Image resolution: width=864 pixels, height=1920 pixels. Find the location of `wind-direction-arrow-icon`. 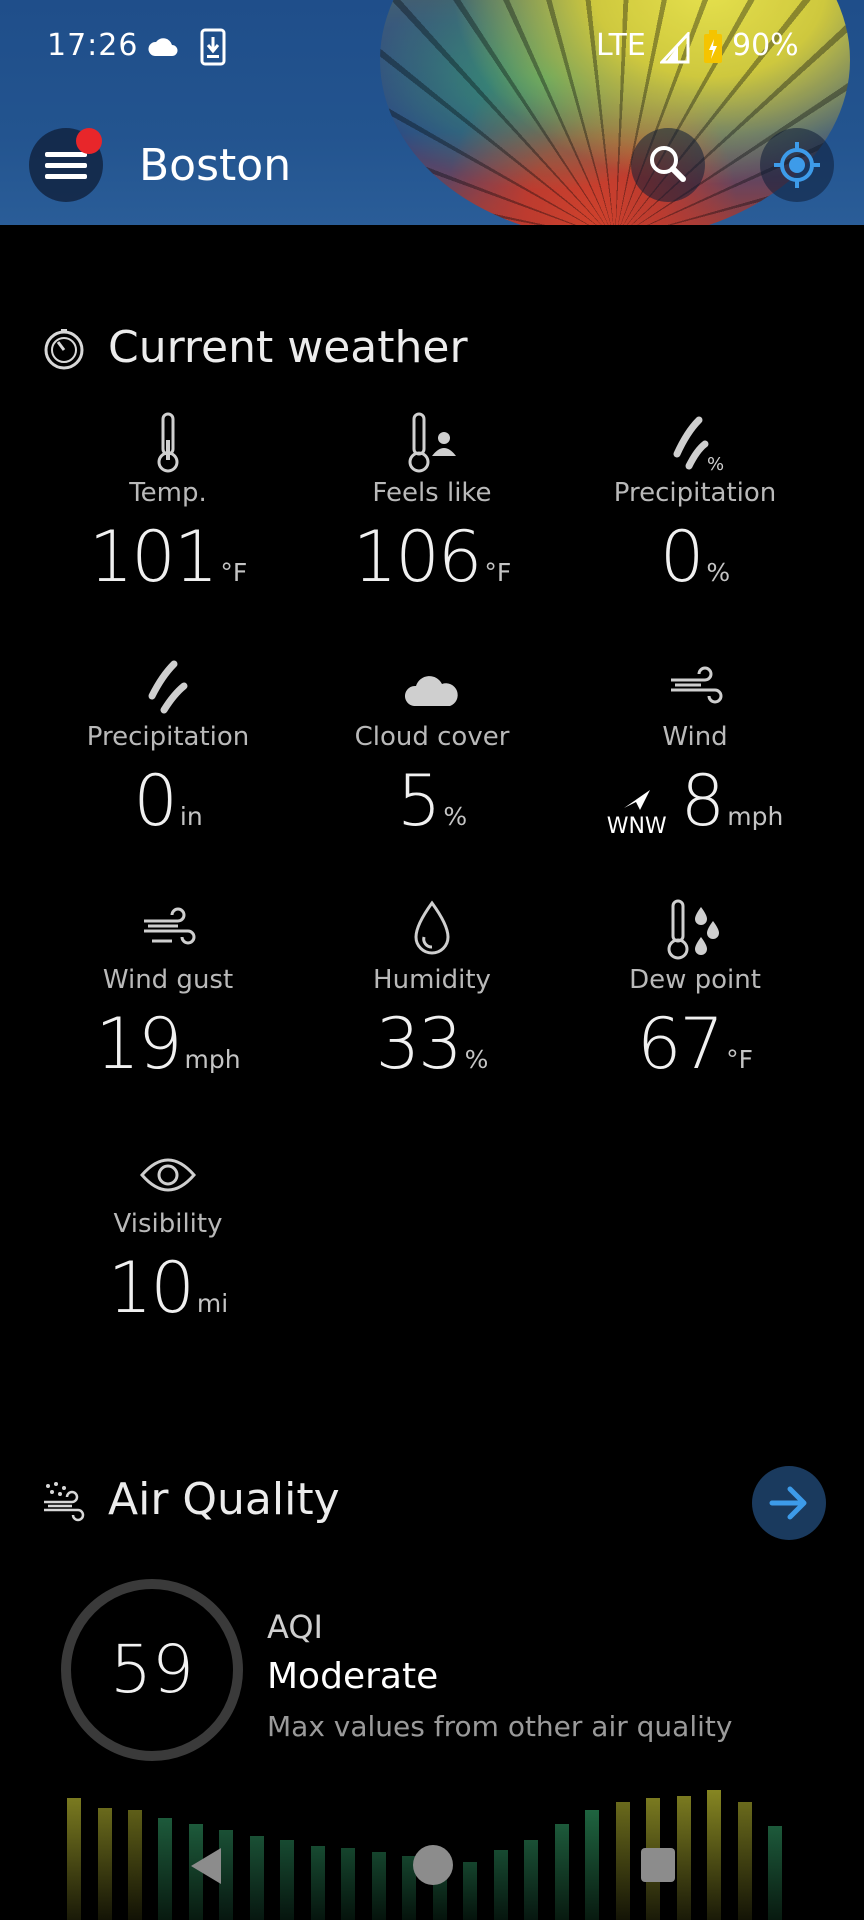

wind-direction-arrow-icon is located at coordinates (636, 800).